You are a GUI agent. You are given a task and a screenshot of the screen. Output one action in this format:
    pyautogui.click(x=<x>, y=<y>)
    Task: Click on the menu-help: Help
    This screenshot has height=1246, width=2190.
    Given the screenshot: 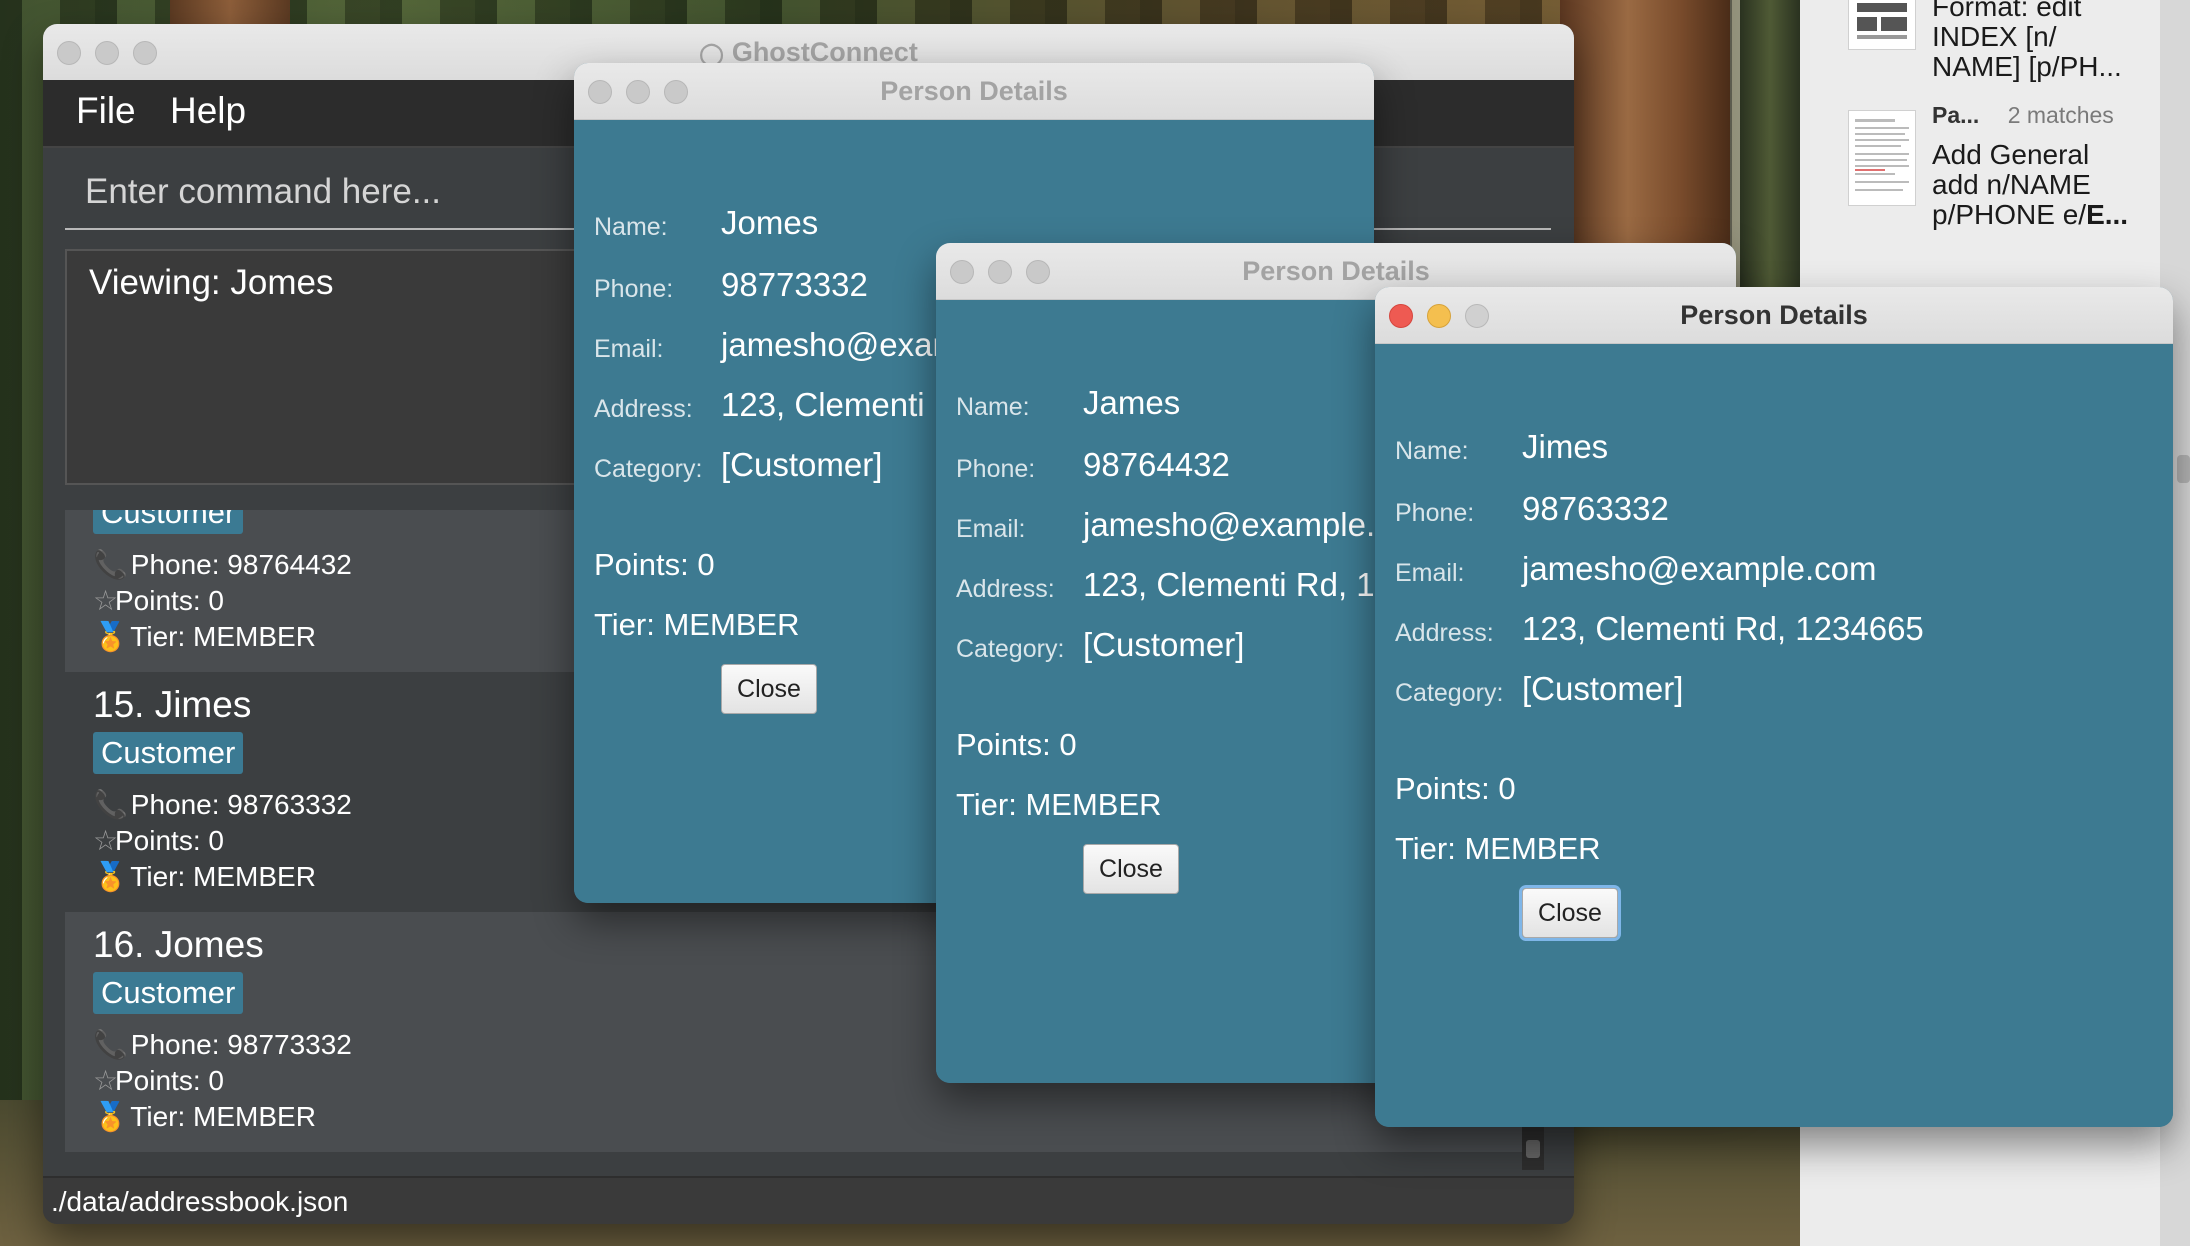 What is the action you would take?
    pyautogui.click(x=208, y=111)
    